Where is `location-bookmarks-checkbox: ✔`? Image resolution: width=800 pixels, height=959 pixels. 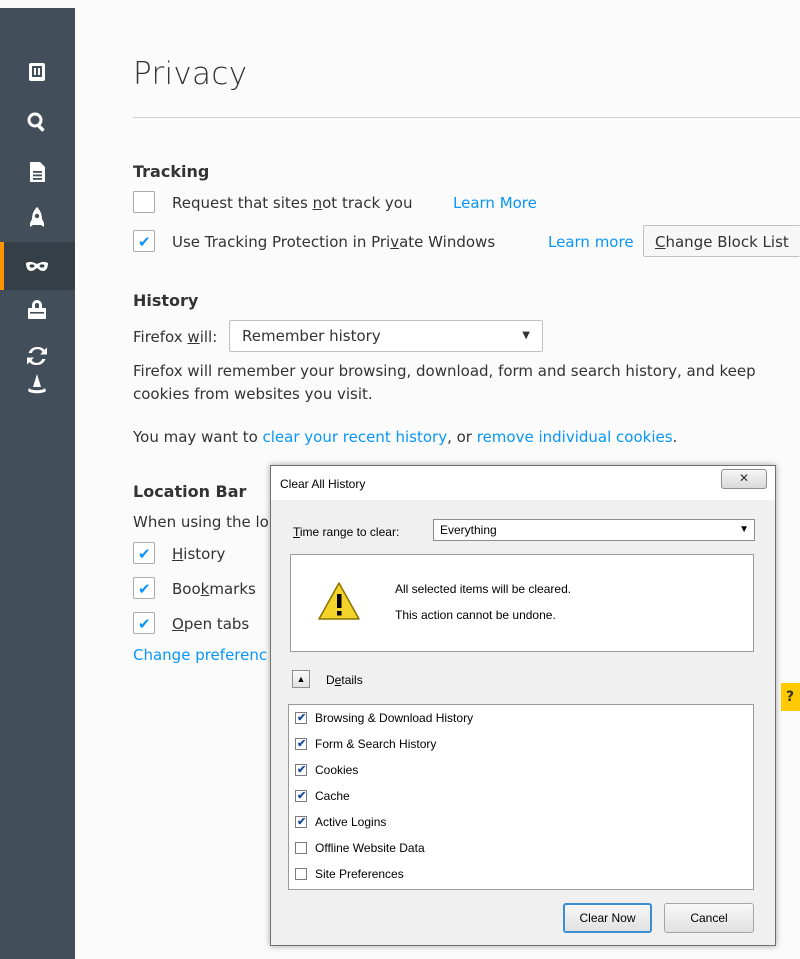 location-bookmarks-checkbox: ✔ is located at coordinates (144, 588).